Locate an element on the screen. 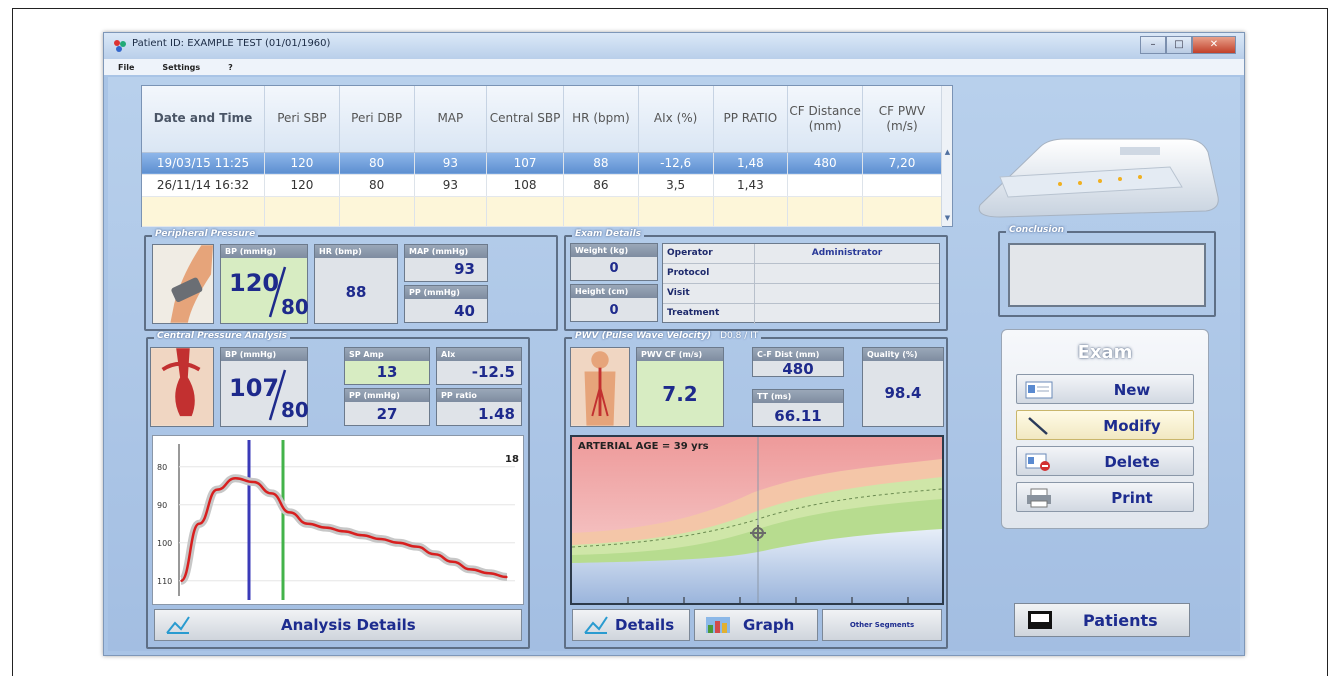 This screenshot has height=676, width=1340. cell-cf-distance: 480 is located at coordinates (825, 163).